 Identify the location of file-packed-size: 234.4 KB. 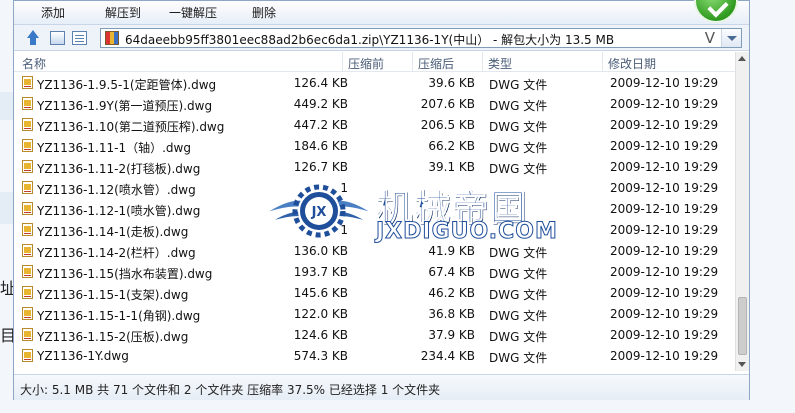
(447, 356).